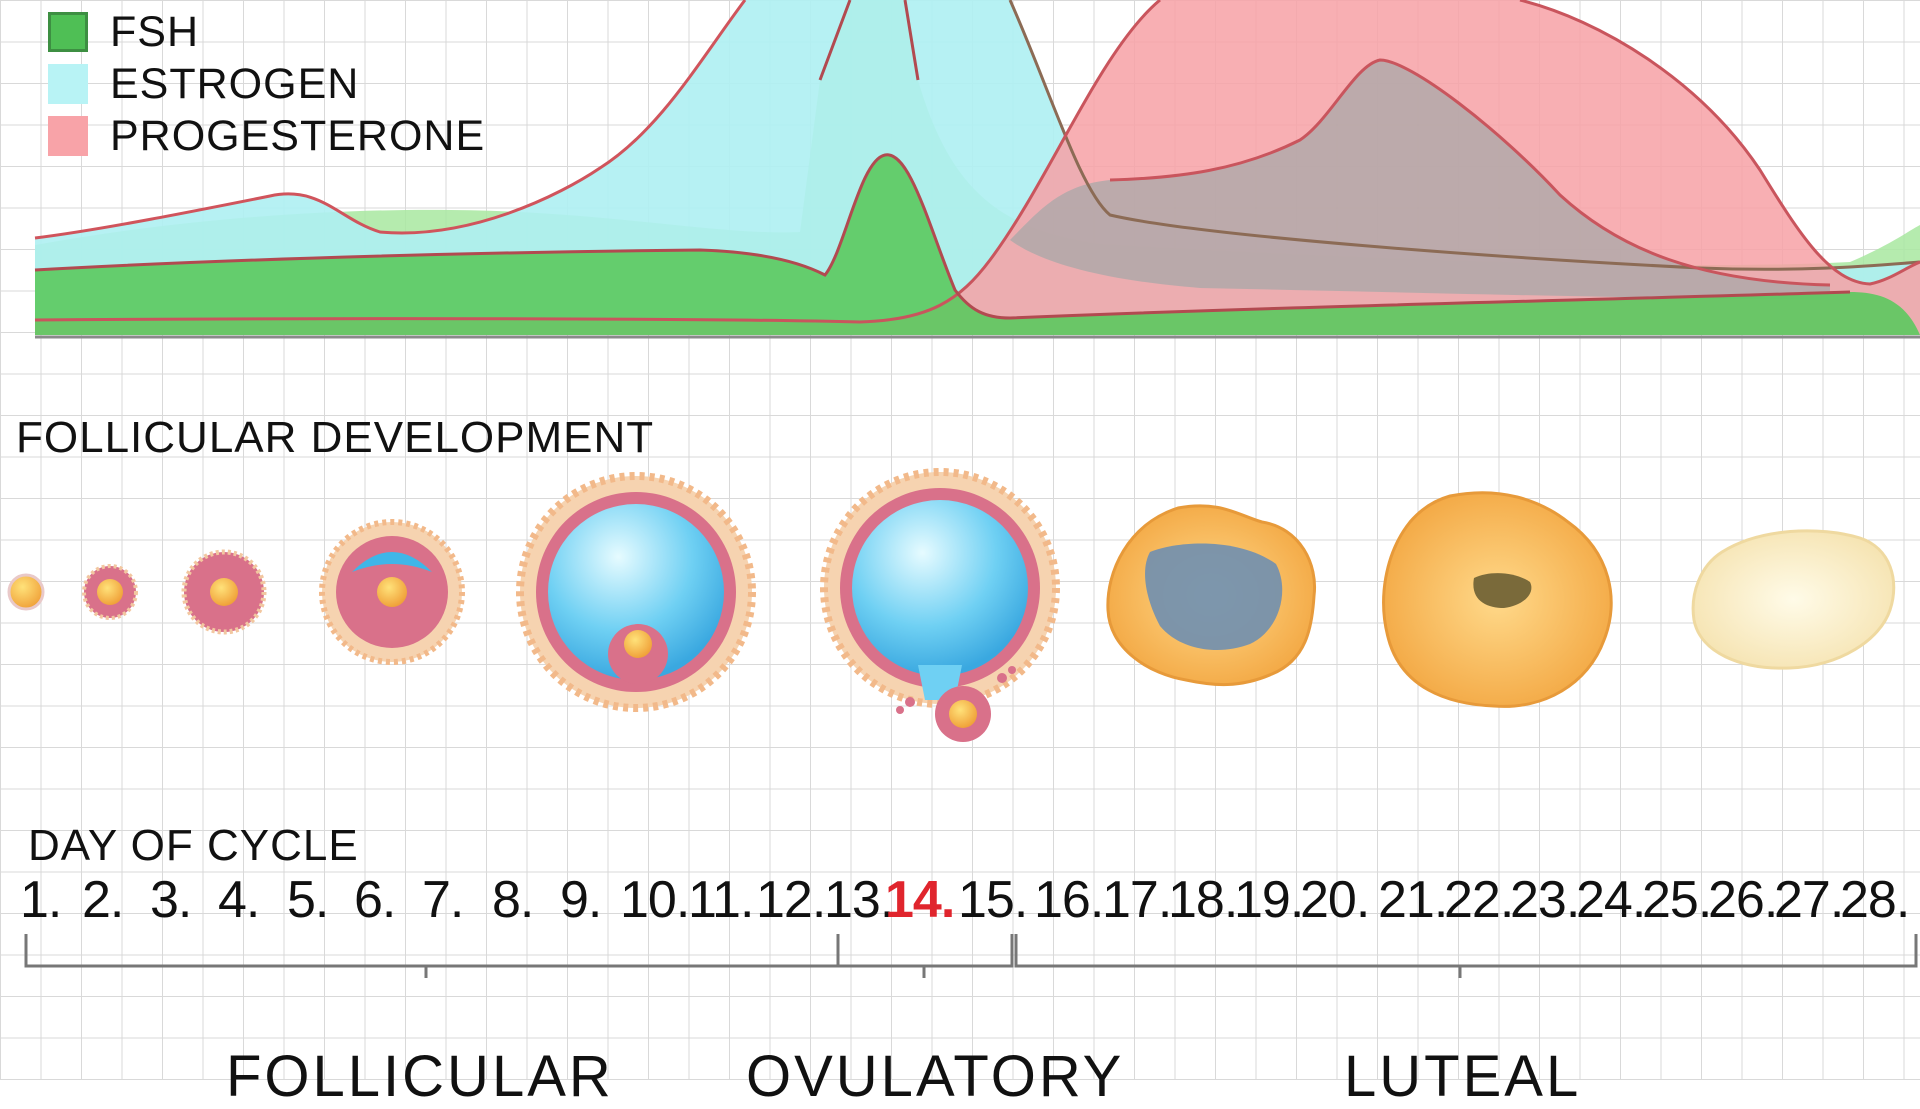 The height and width of the screenshot is (1109, 1920). I want to click on fsh-swatch, so click(68, 32).